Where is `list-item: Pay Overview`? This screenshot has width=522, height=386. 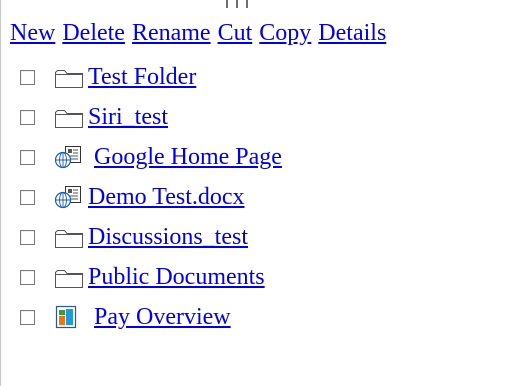 list-item: Pay Overview is located at coordinates (265, 317).